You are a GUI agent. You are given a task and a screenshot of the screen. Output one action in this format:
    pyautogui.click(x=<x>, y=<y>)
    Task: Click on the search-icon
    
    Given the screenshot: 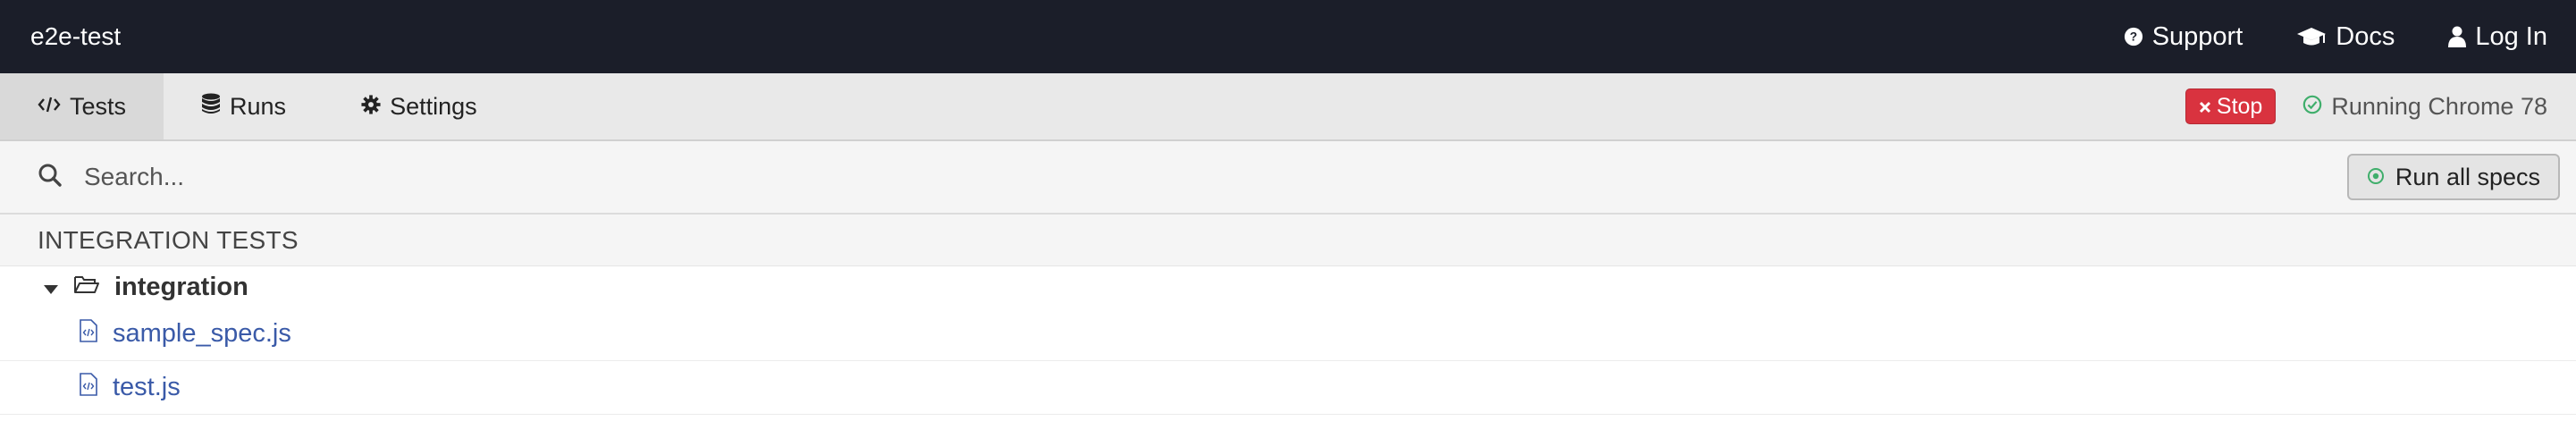 What is the action you would take?
    pyautogui.click(x=51, y=177)
    